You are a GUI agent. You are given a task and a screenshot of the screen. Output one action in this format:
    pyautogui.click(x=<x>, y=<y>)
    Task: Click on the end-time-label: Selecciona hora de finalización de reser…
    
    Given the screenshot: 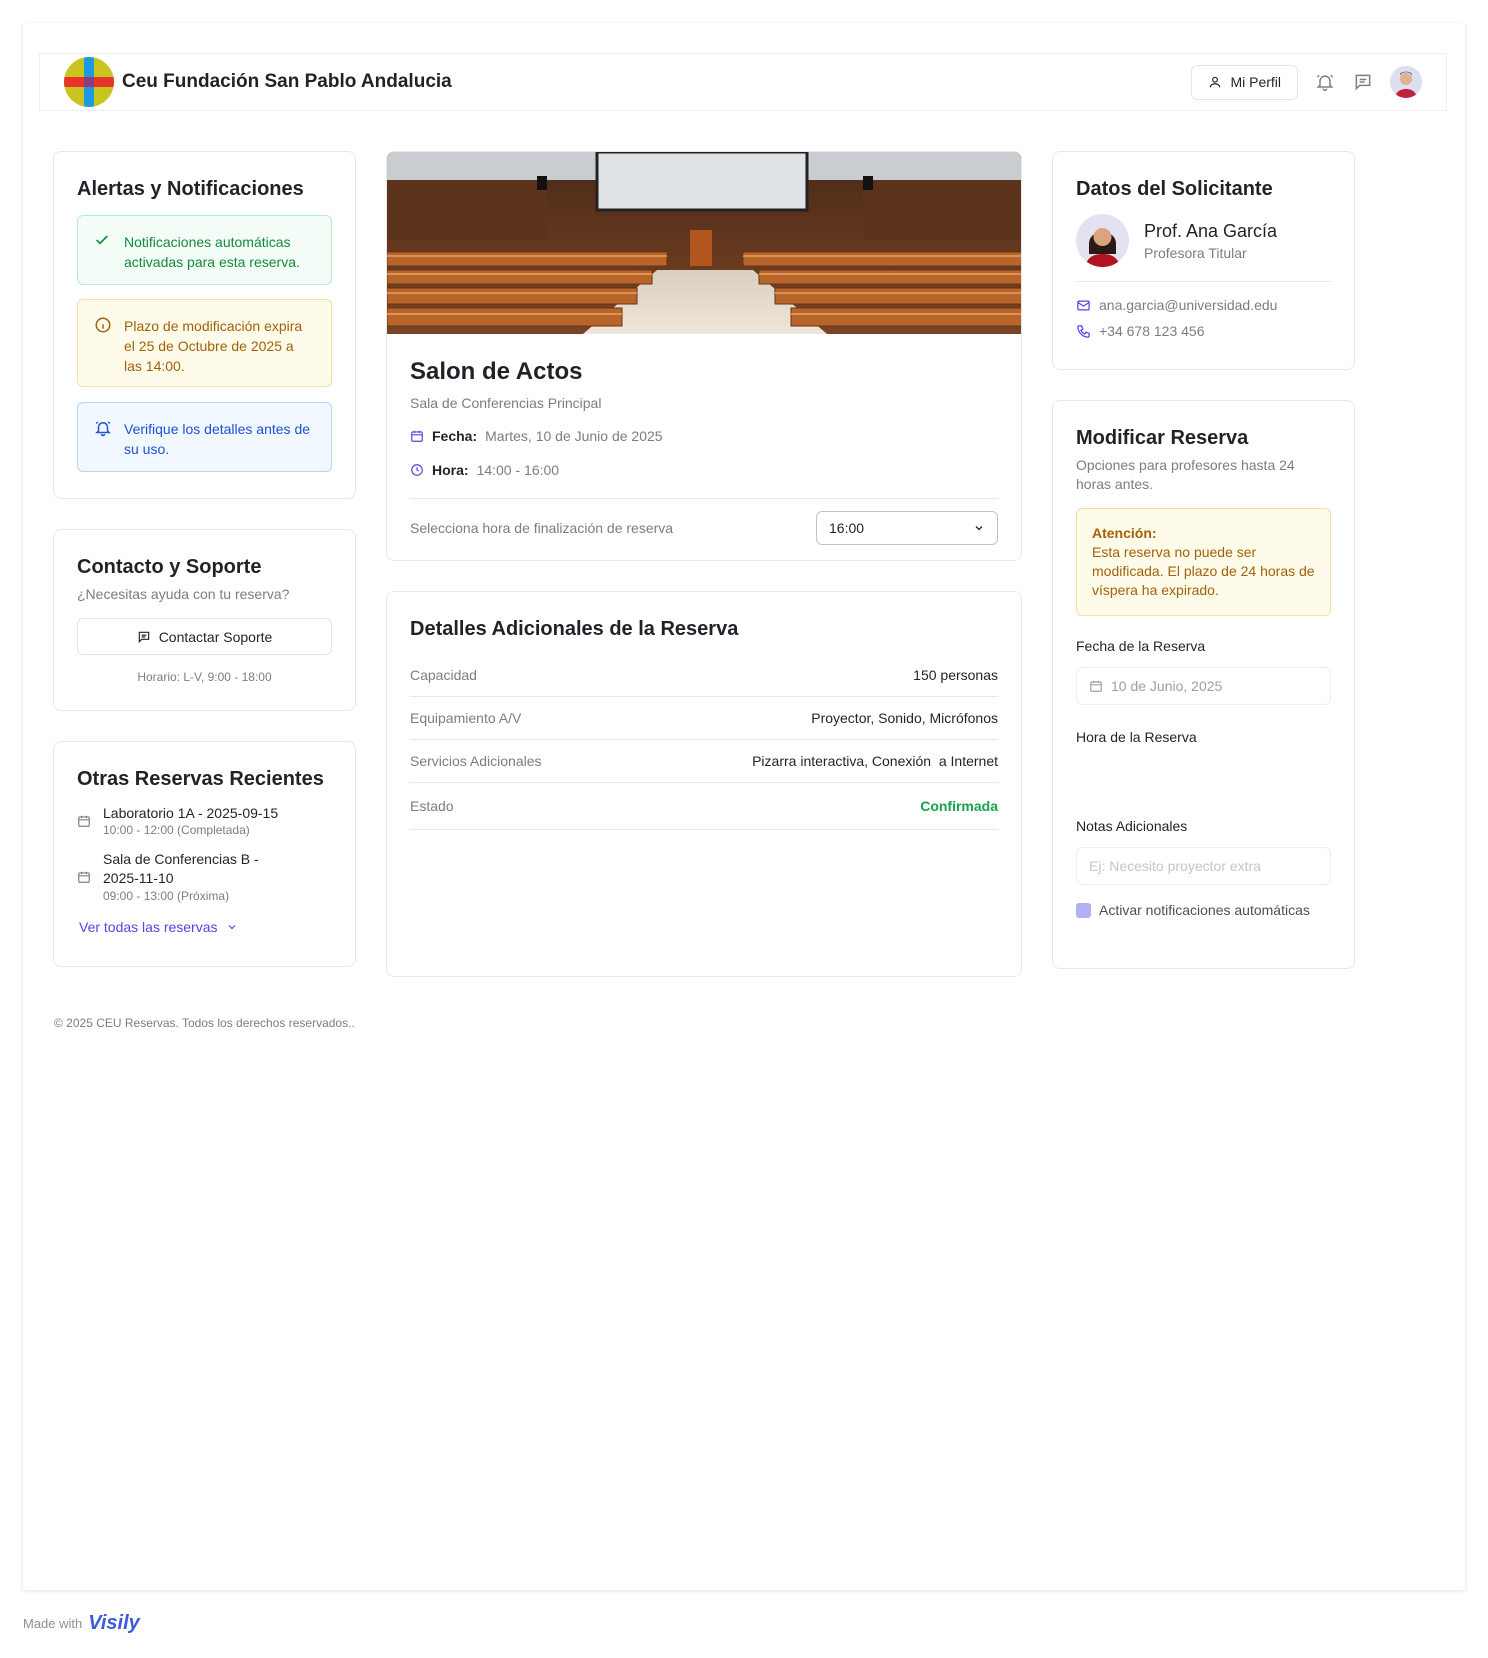 What is the action you would take?
    pyautogui.click(x=542, y=528)
    